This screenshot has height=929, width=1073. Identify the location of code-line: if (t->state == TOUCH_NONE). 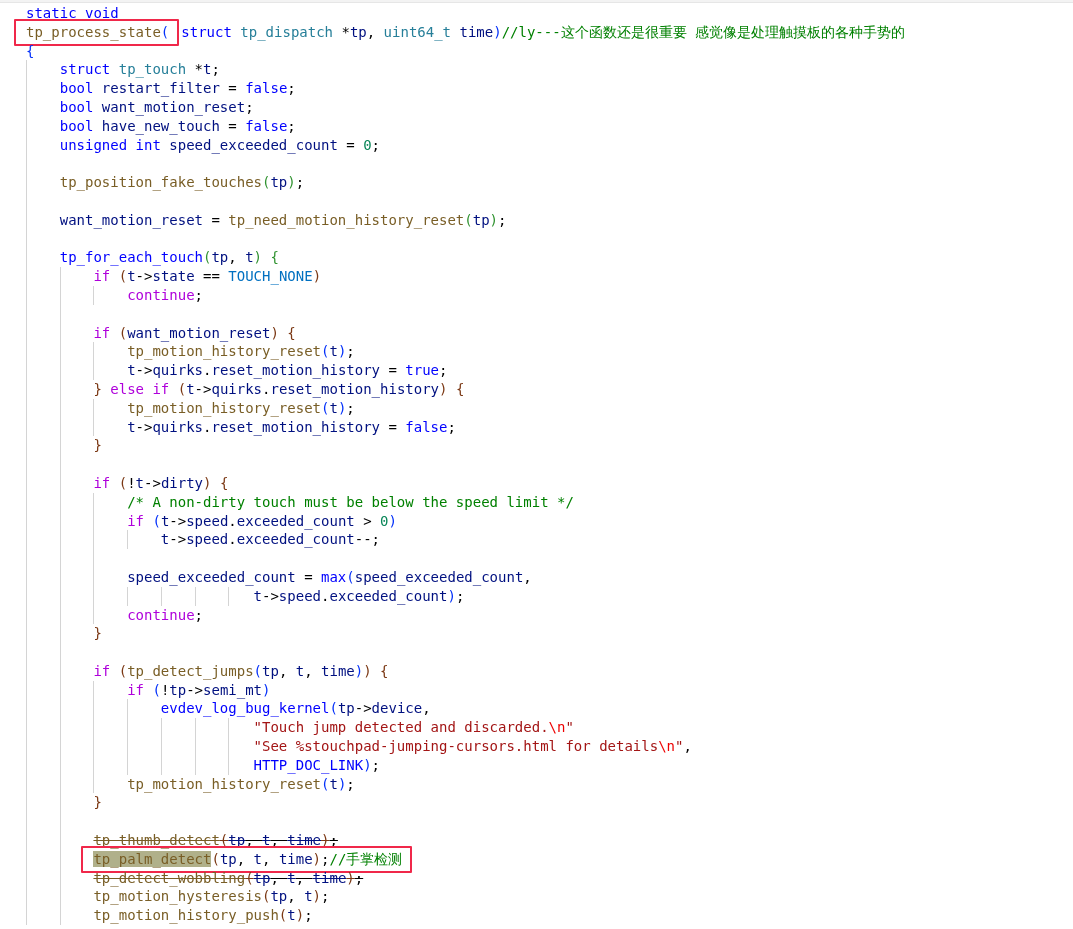
(207, 276).